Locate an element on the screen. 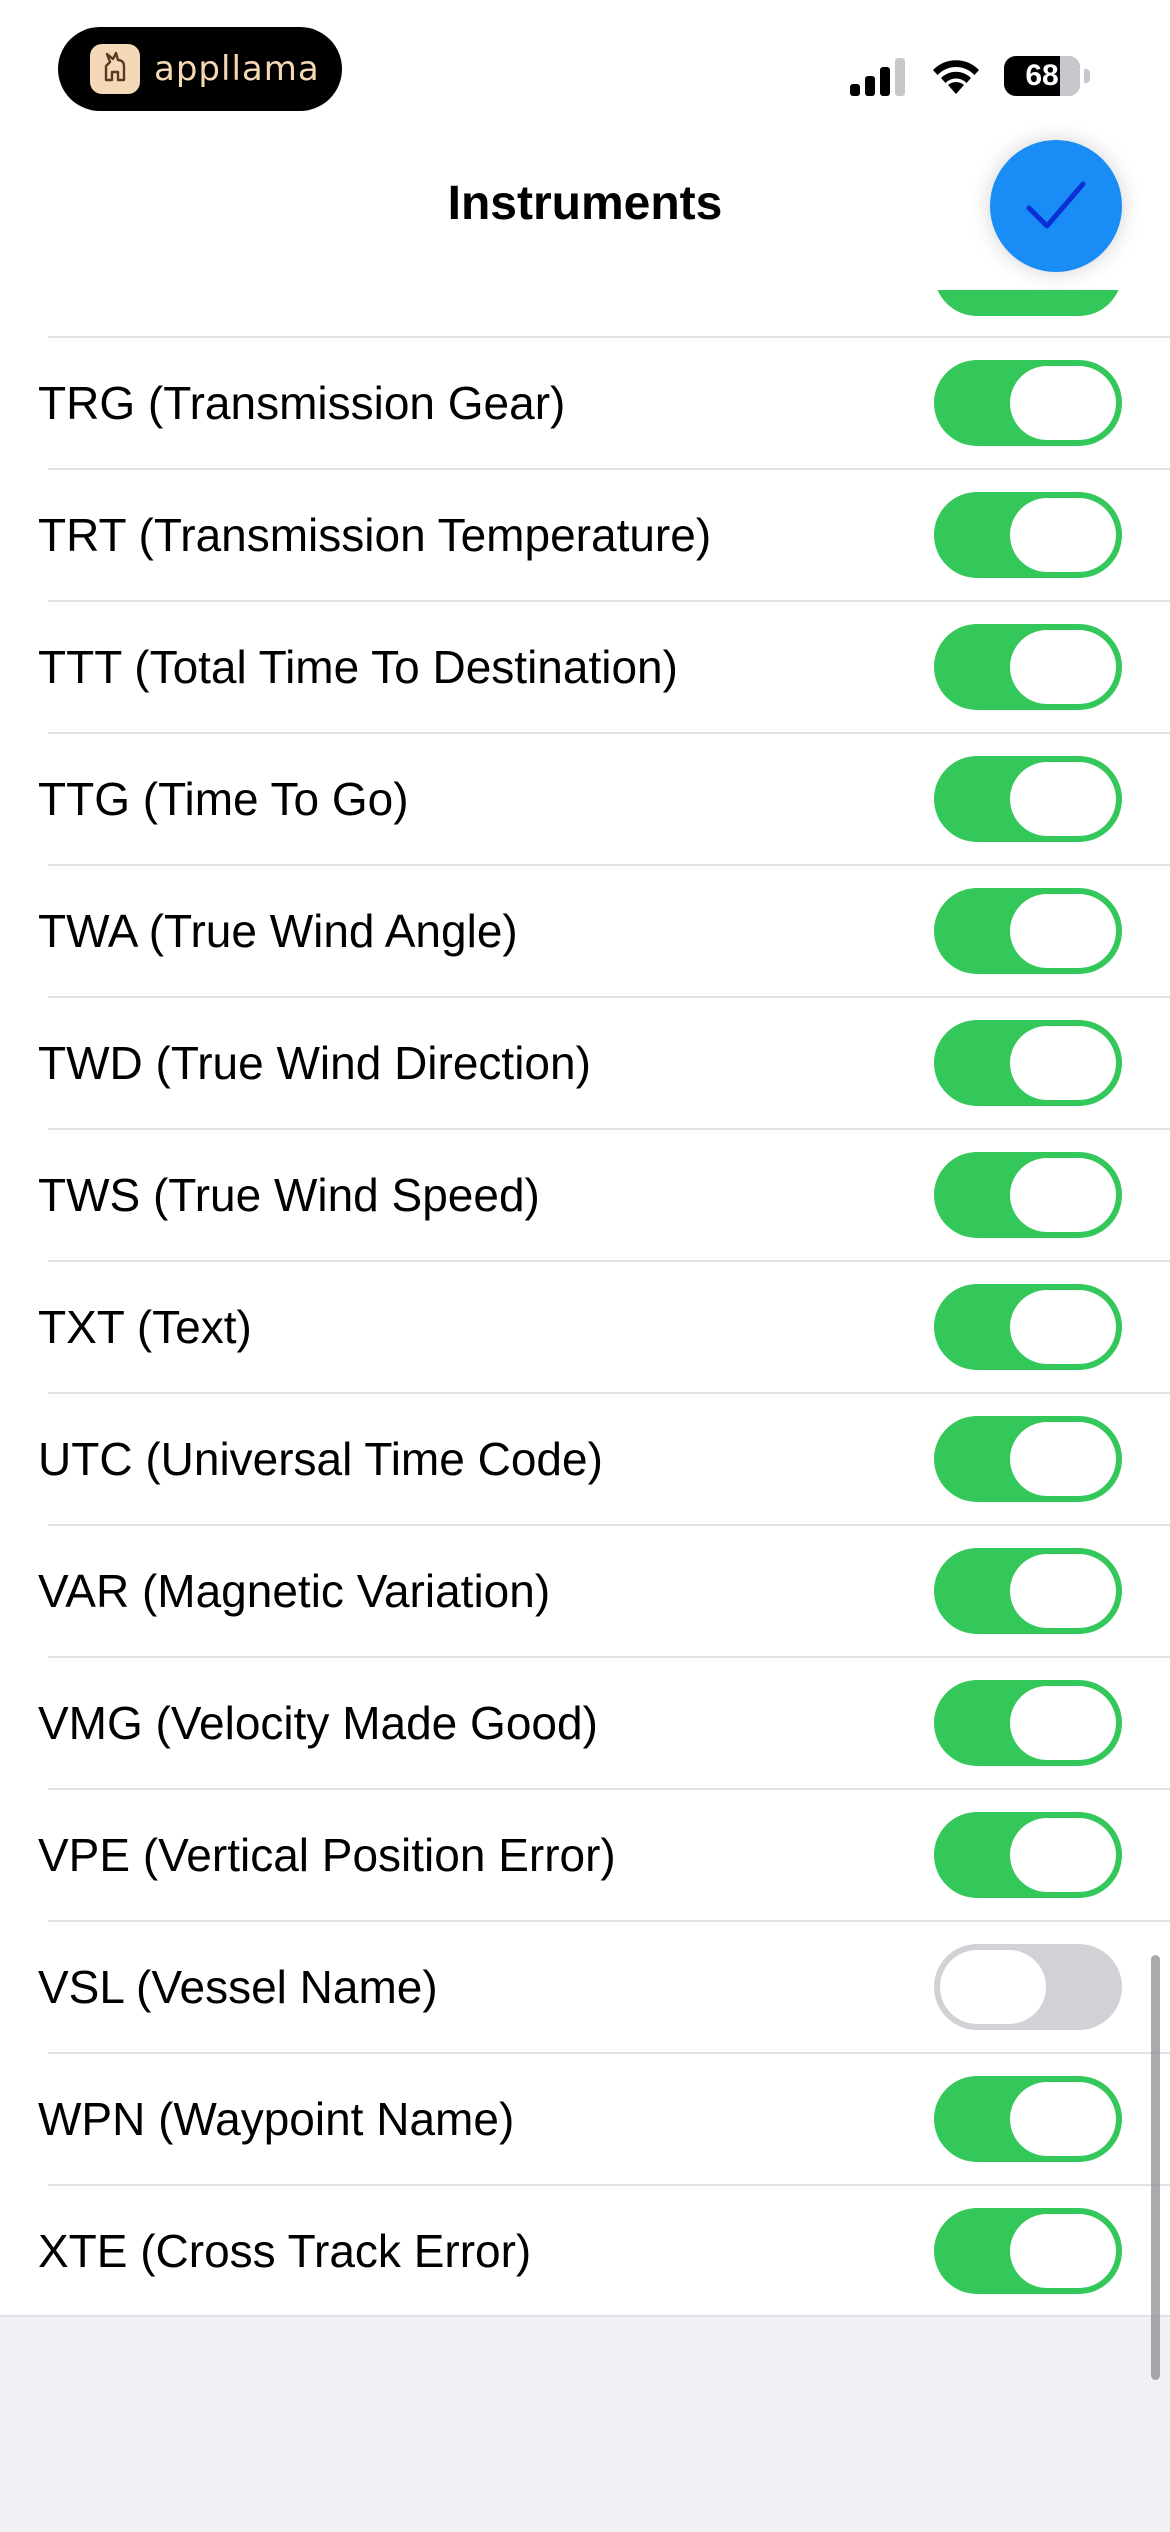  confirm-button is located at coordinates (1056, 206).